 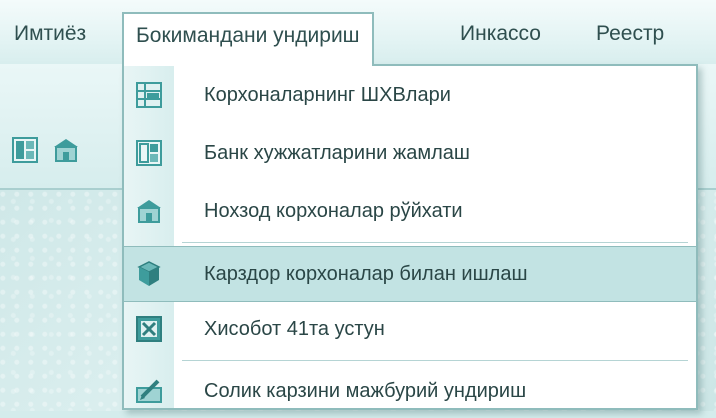 I want to click on debtor-shield-icon, so click(x=149, y=274).